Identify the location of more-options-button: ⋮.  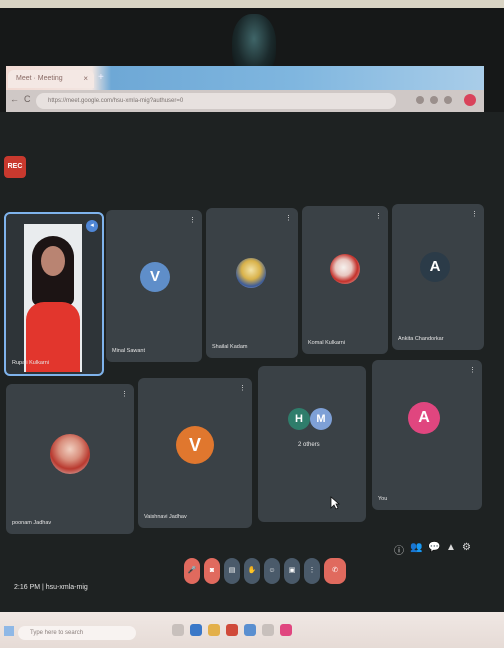
(312, 571).